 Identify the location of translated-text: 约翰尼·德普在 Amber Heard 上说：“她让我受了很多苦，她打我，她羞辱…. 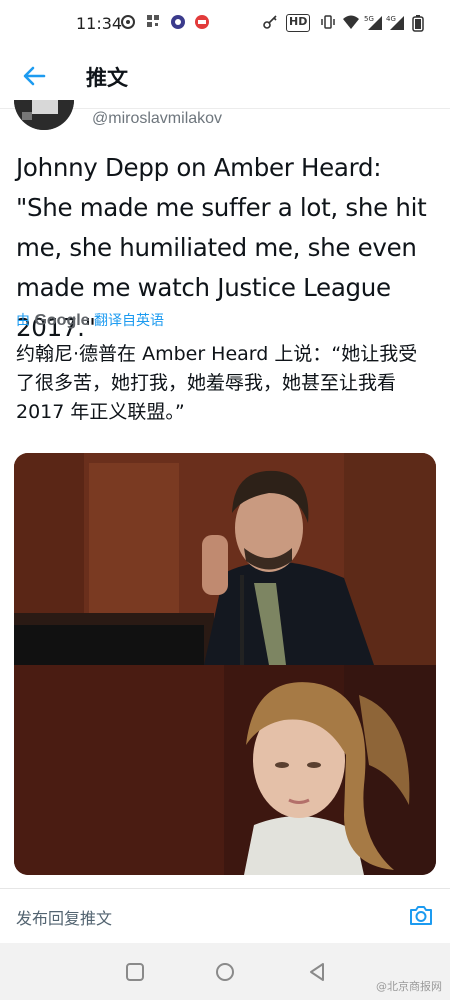
(217, 383).